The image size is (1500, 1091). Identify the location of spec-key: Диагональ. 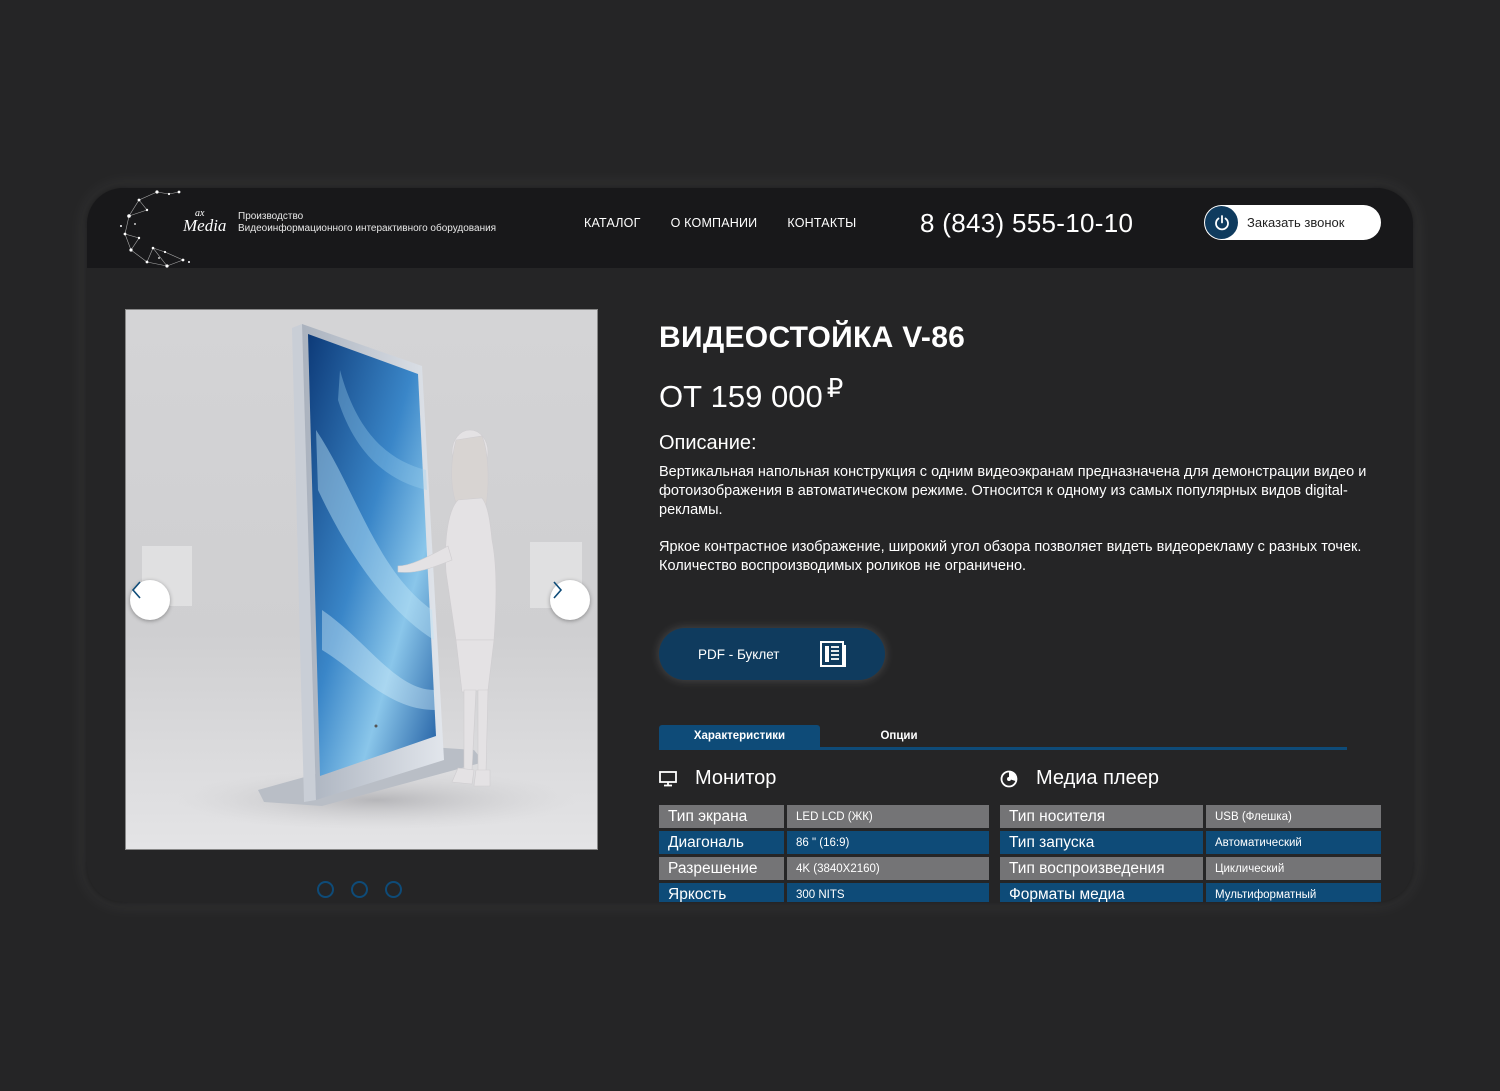
(721, 842).